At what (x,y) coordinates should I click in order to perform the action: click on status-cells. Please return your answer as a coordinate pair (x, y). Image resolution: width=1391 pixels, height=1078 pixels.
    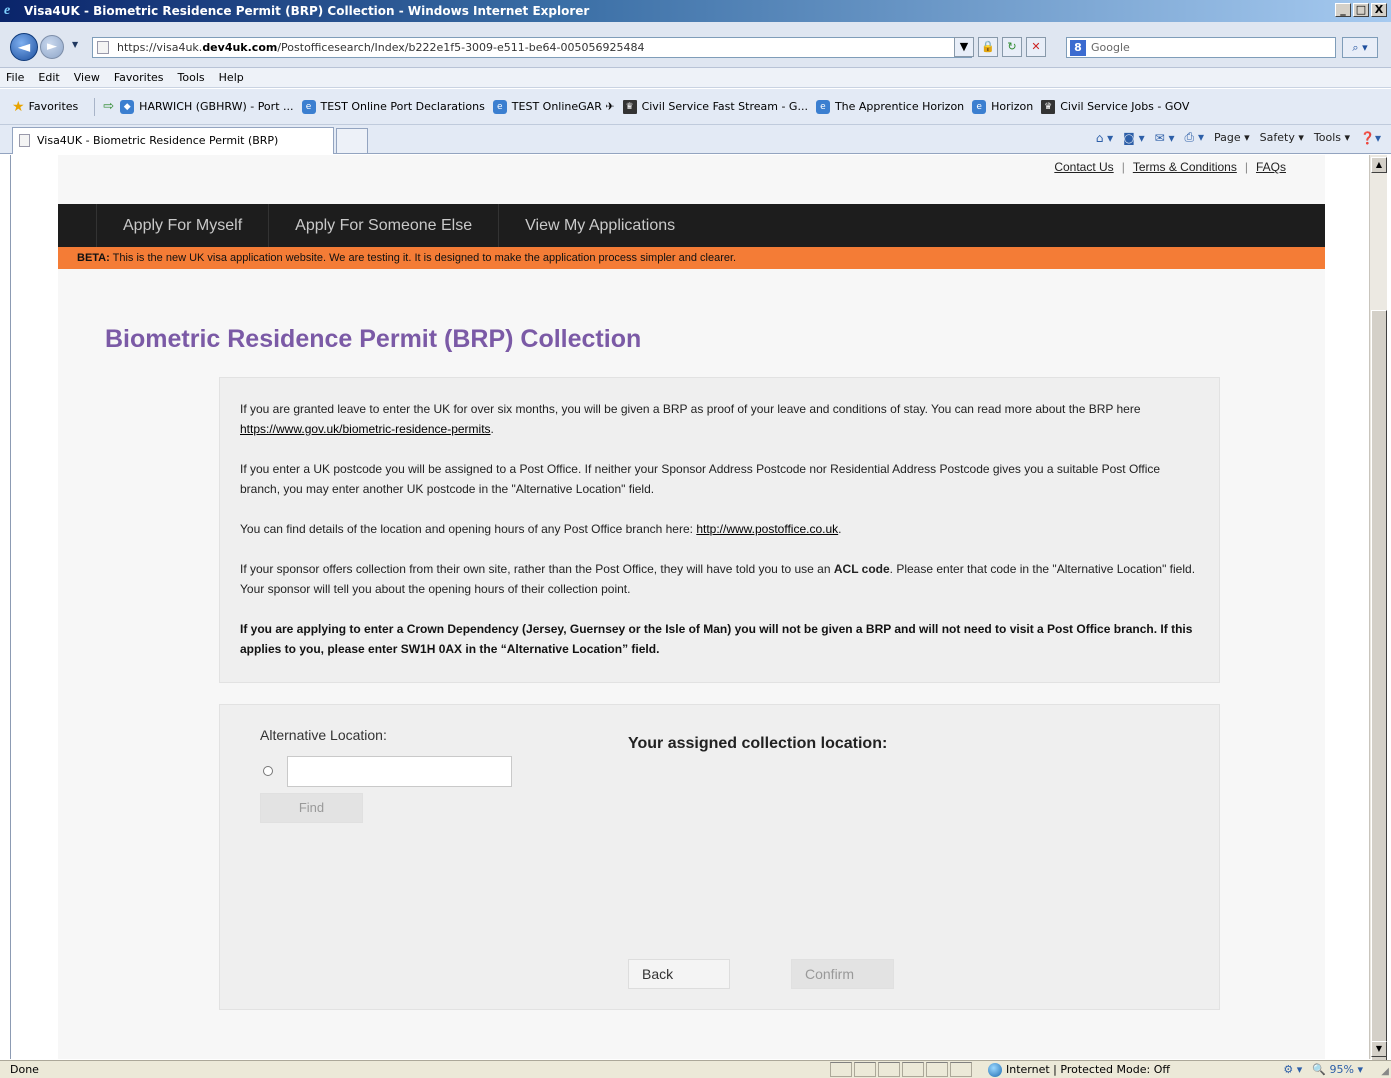
    Looking at the image, I should click on (901, 1069).